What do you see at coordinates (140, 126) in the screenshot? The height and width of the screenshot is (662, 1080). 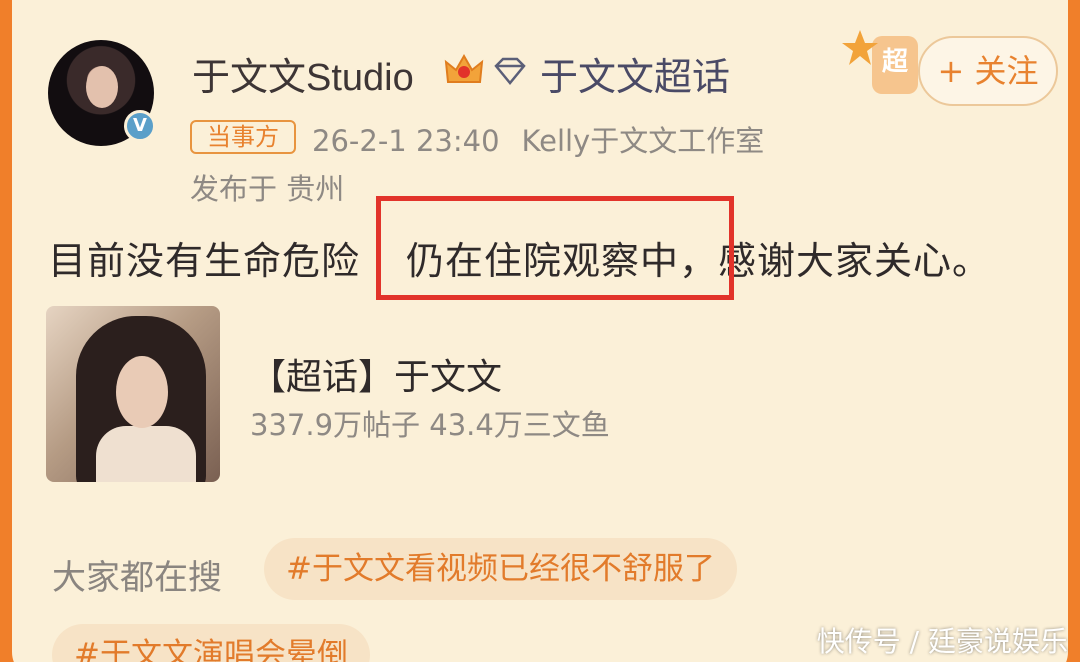 I see `verified-icon: V` at bounding box center [140, 126].